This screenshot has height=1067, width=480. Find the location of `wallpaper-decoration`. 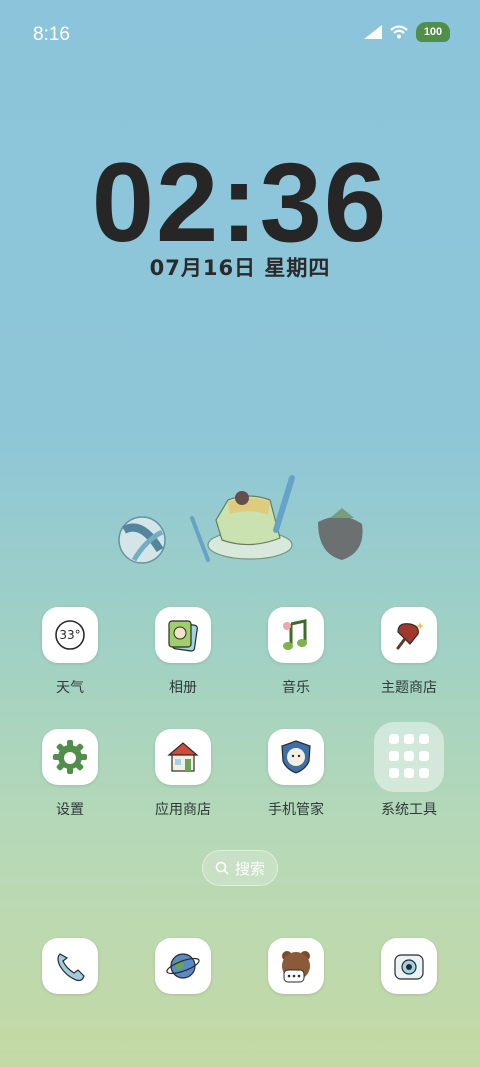

wallpaper-decoration is located at coordinates (240, 519).